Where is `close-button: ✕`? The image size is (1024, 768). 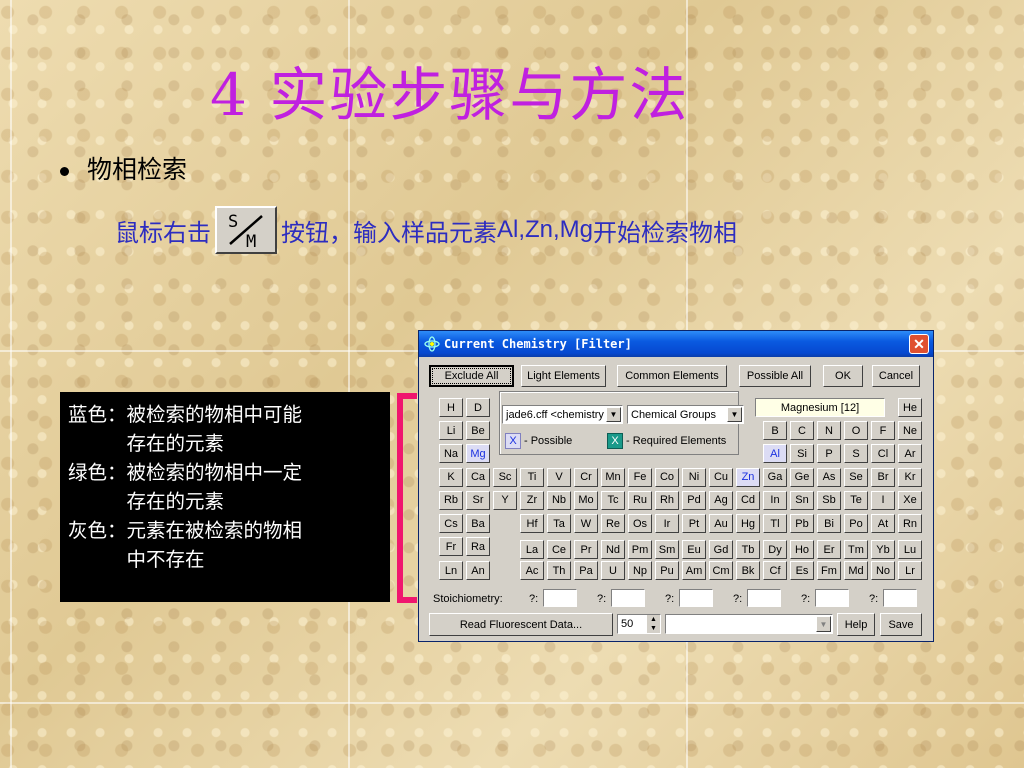 close-button: ✕ is located at coordinates (919, 344).